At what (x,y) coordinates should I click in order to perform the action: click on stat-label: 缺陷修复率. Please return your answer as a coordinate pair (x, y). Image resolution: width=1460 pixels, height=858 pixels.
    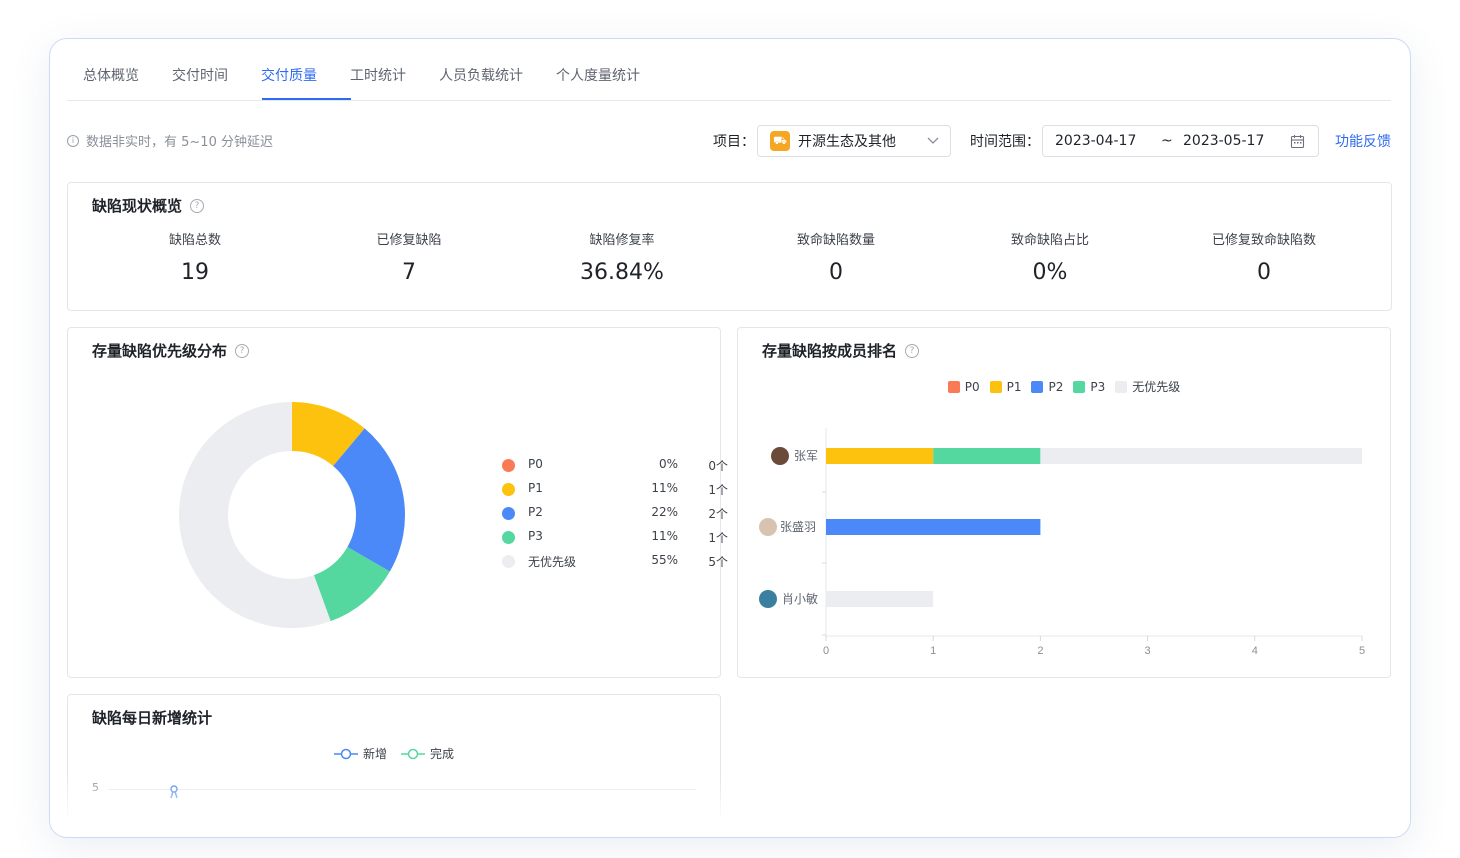
    Looking at the image, I should click on (622, 240).